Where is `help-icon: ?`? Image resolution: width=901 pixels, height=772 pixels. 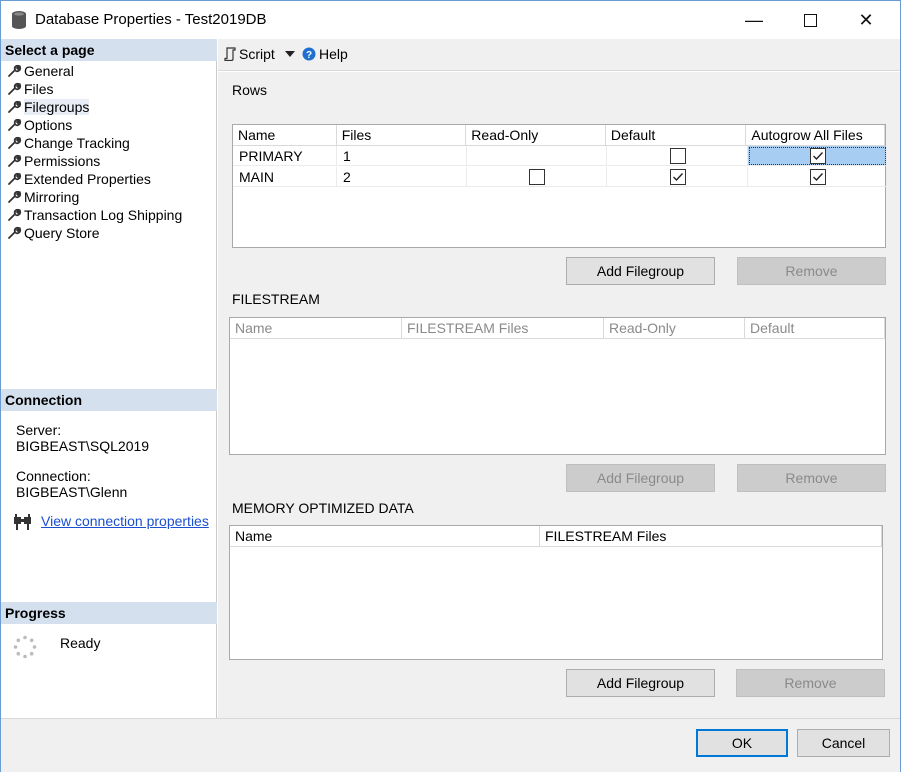 help-icon: ? is located at coordinates (309, 54).